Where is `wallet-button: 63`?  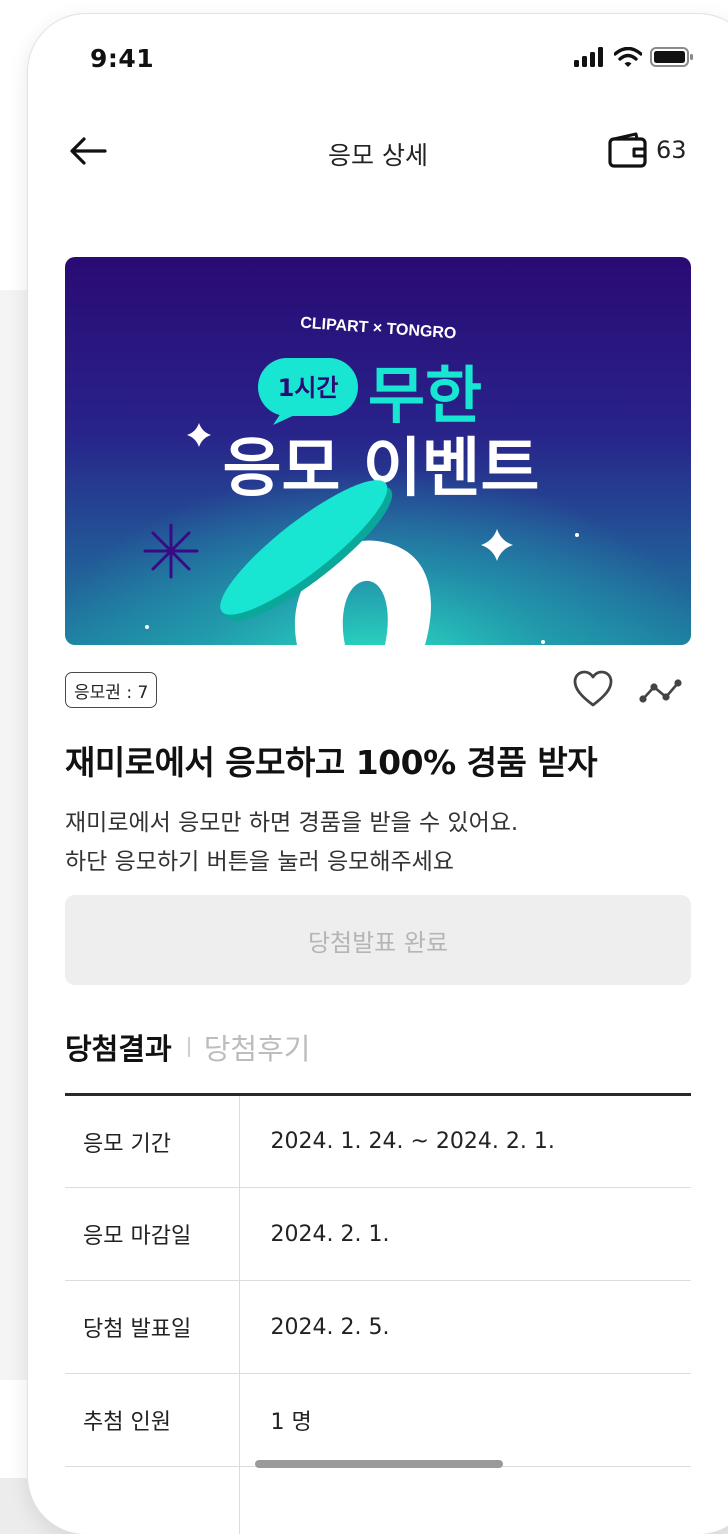
wallet-button: 63 is located at coordinates (647, 150).